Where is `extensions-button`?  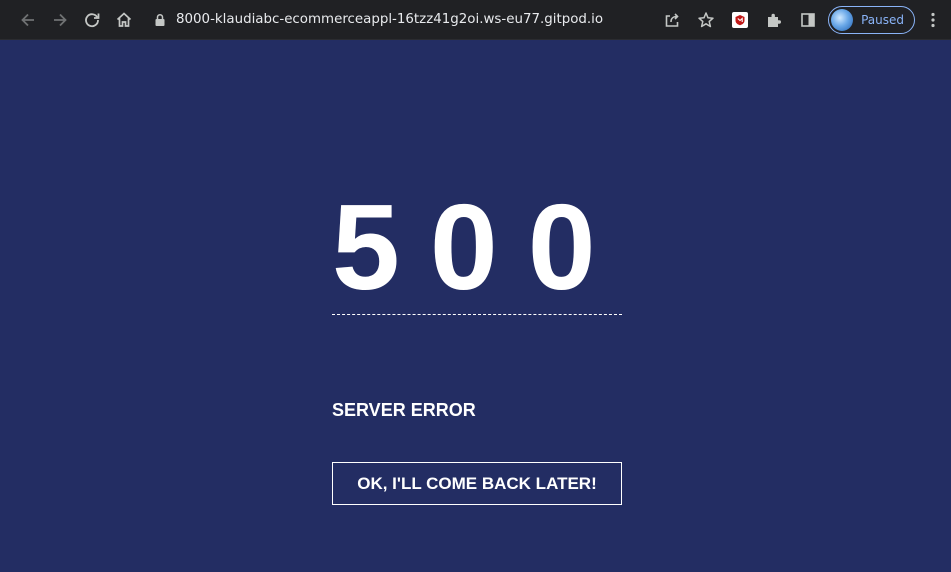
extensions-button is located at coordinates (774, 20).